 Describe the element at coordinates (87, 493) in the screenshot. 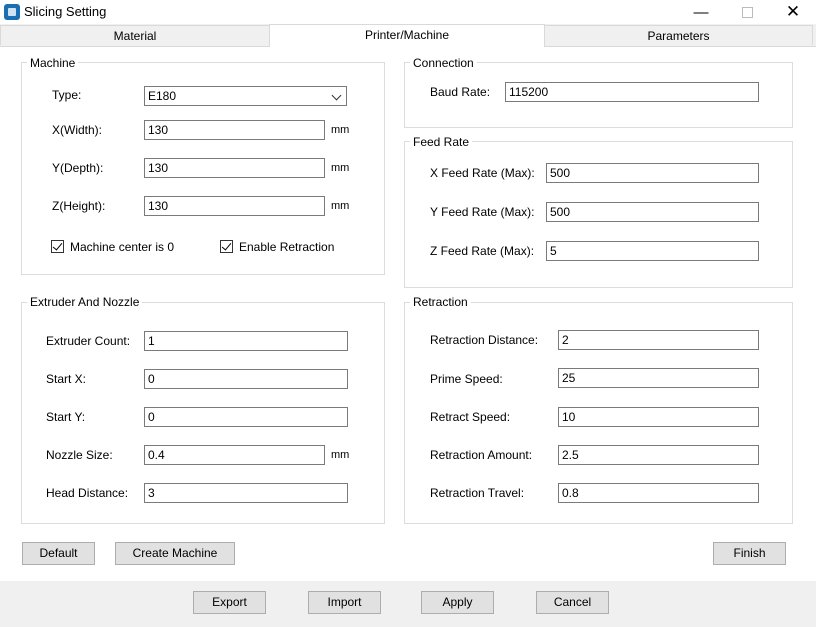

I see `head-distance-label: Head Distance:` at that location.